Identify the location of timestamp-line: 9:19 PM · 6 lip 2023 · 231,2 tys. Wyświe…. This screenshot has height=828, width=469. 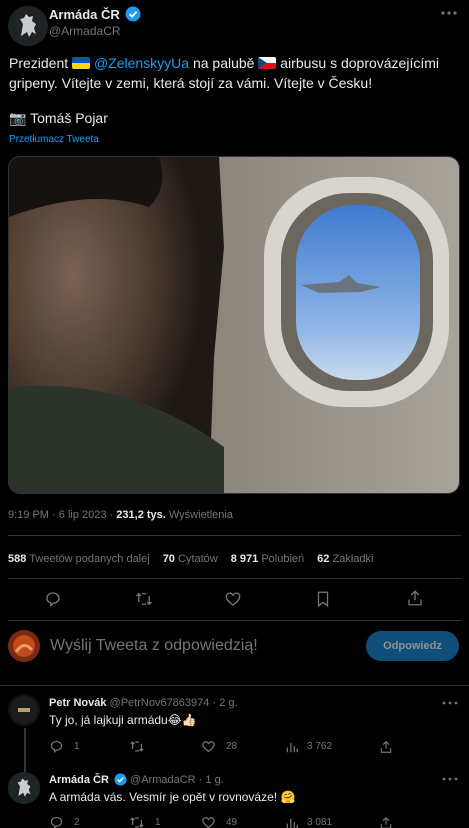
(120, 515).